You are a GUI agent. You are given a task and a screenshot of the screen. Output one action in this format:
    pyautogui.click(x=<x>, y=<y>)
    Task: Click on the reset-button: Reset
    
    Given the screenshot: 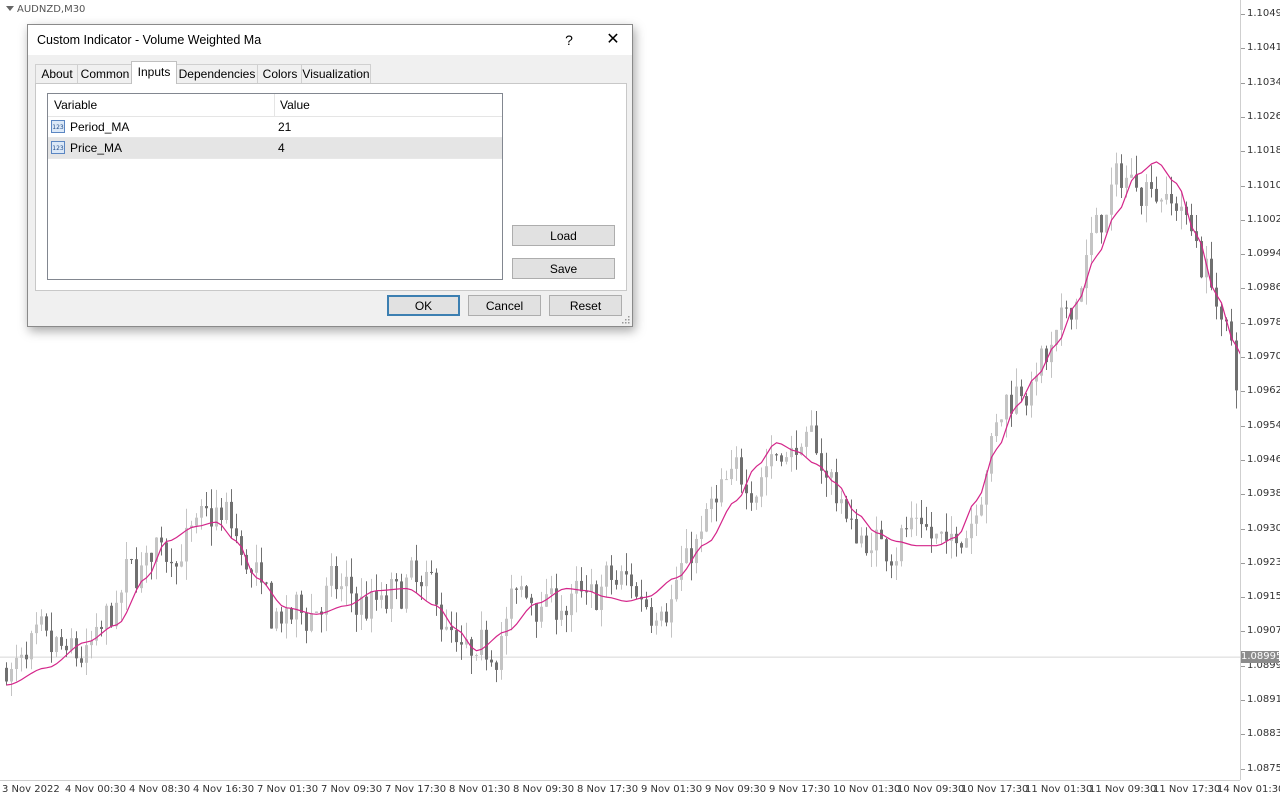 What is the action you would take?
    pyautogui.click(x=585, y=305)
    